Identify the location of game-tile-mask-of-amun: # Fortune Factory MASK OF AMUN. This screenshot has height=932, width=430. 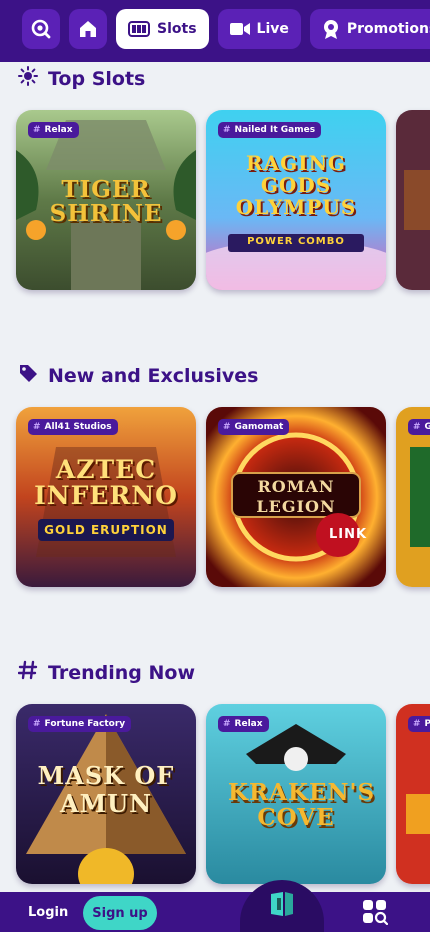
(106, 794).